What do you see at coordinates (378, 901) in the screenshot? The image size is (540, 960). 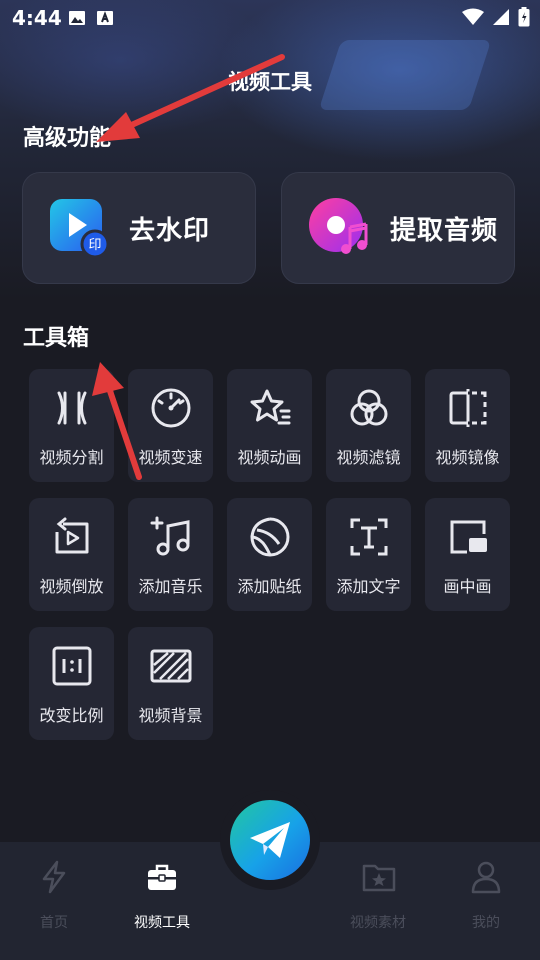 I see `nav-video-assets: 视频素材` at bounding box center [378, 901].